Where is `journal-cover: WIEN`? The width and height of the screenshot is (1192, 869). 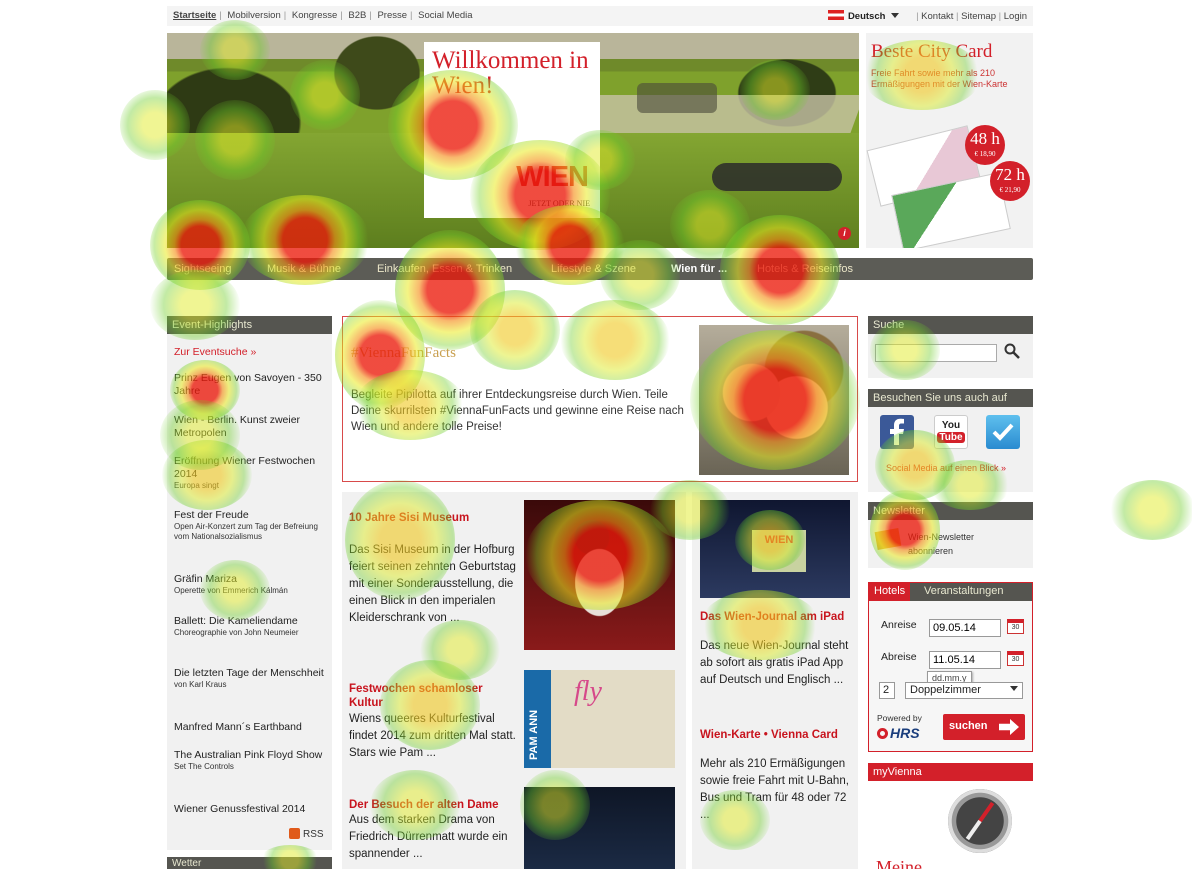 journal-cover: WIEN is located at coordinates (779, 551).